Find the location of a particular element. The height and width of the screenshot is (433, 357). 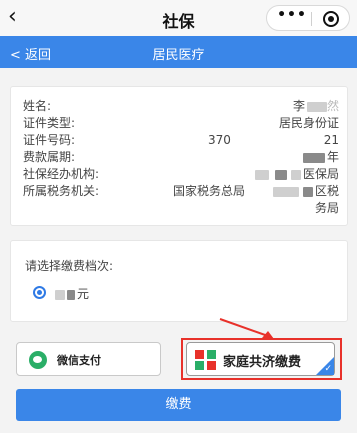

mini-program-capsule: ••• is located at coordinates (308, 18).